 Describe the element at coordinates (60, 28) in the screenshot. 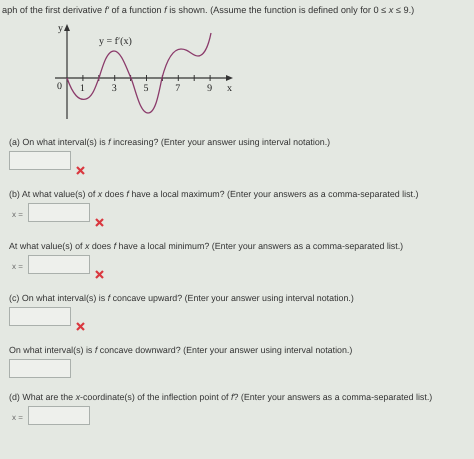

I see `y-axis-label: y` at that location.